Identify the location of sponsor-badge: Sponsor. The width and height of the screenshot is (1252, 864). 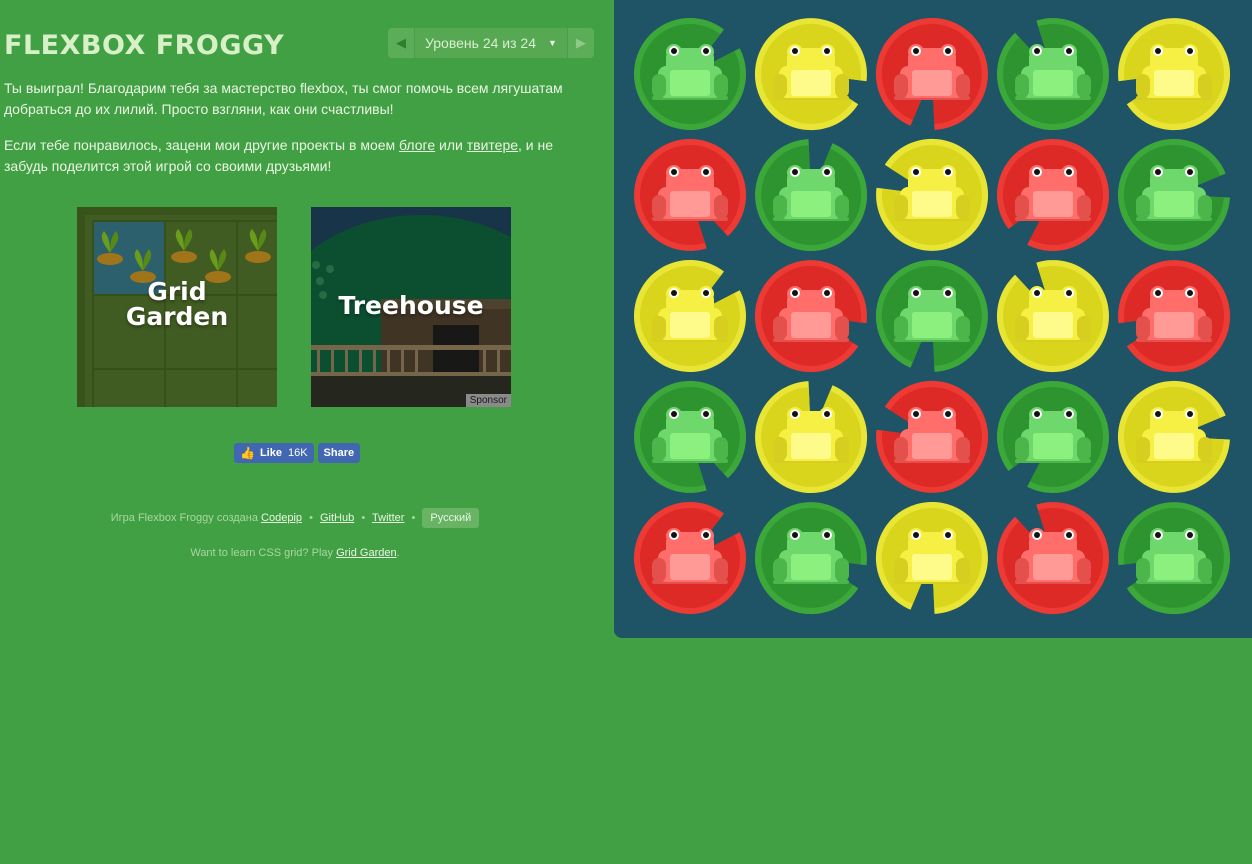
(488, 400).